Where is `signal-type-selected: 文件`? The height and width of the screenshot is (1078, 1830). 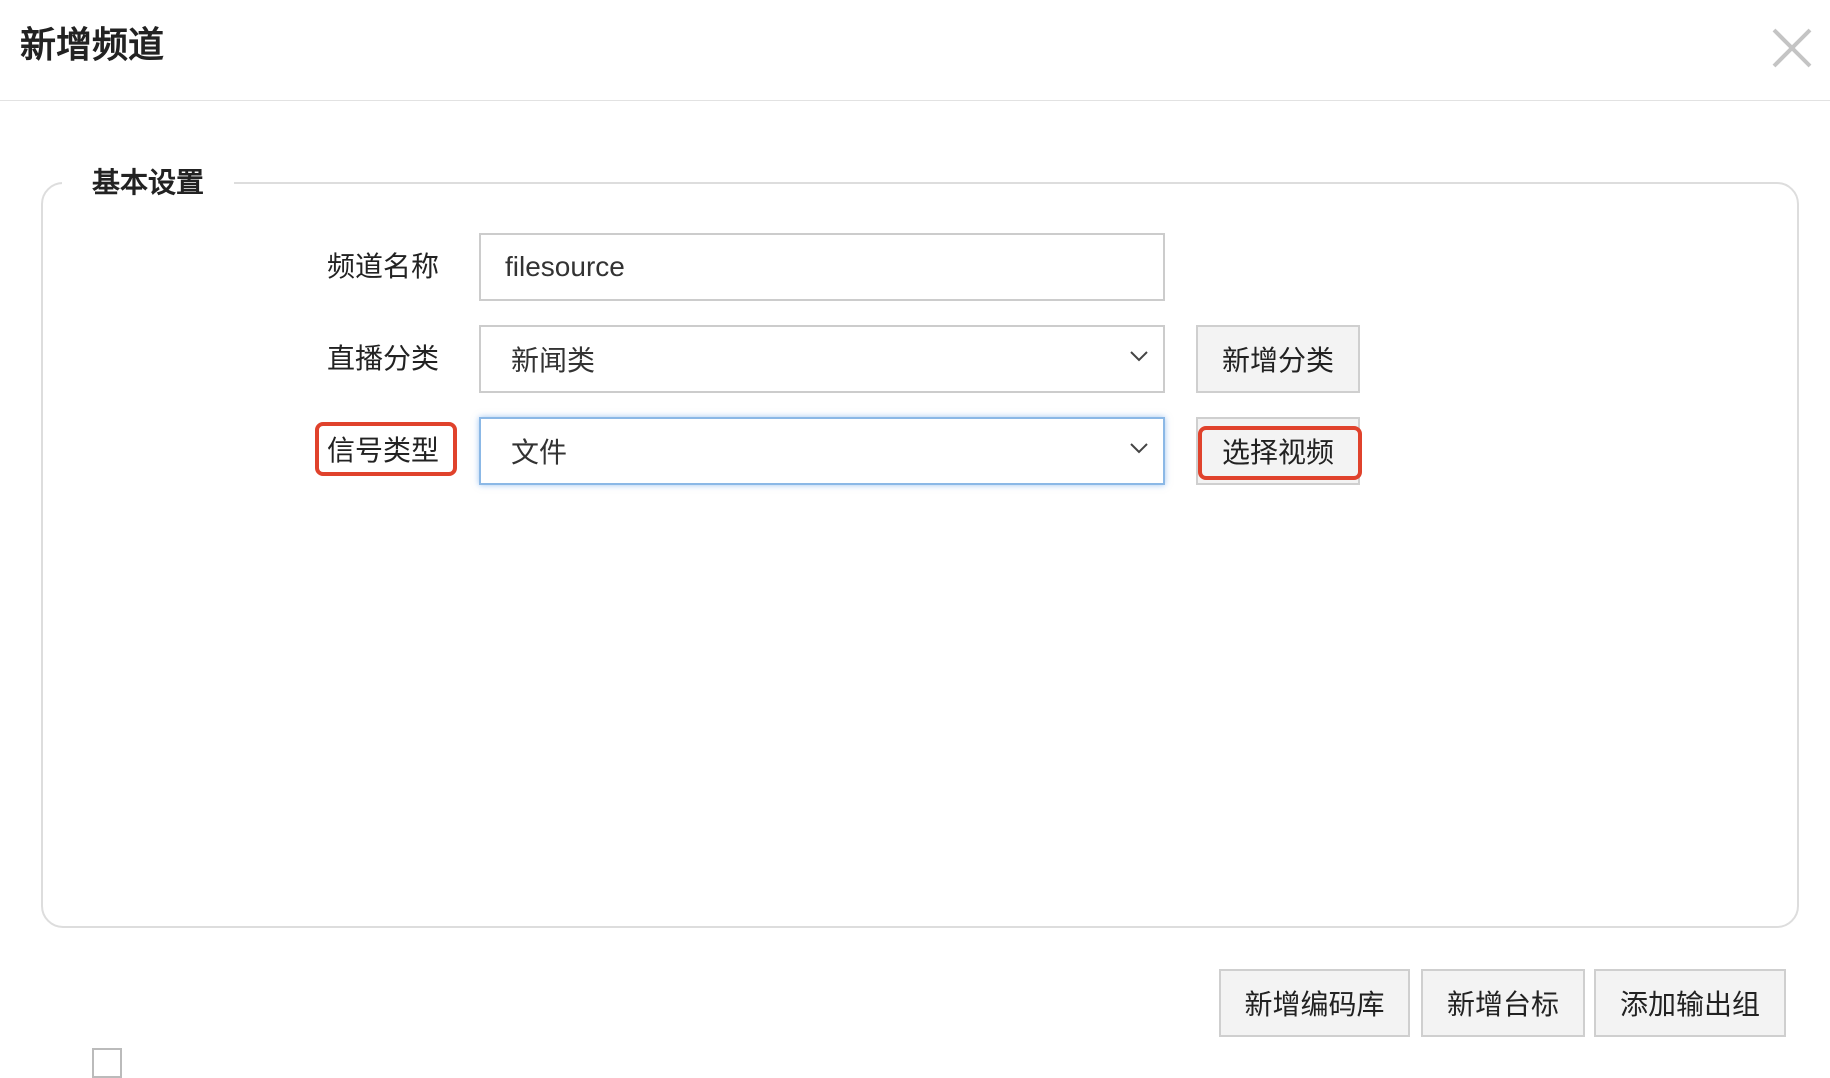
signal-type-selected: 文件 is located at coordinates (539, 452).